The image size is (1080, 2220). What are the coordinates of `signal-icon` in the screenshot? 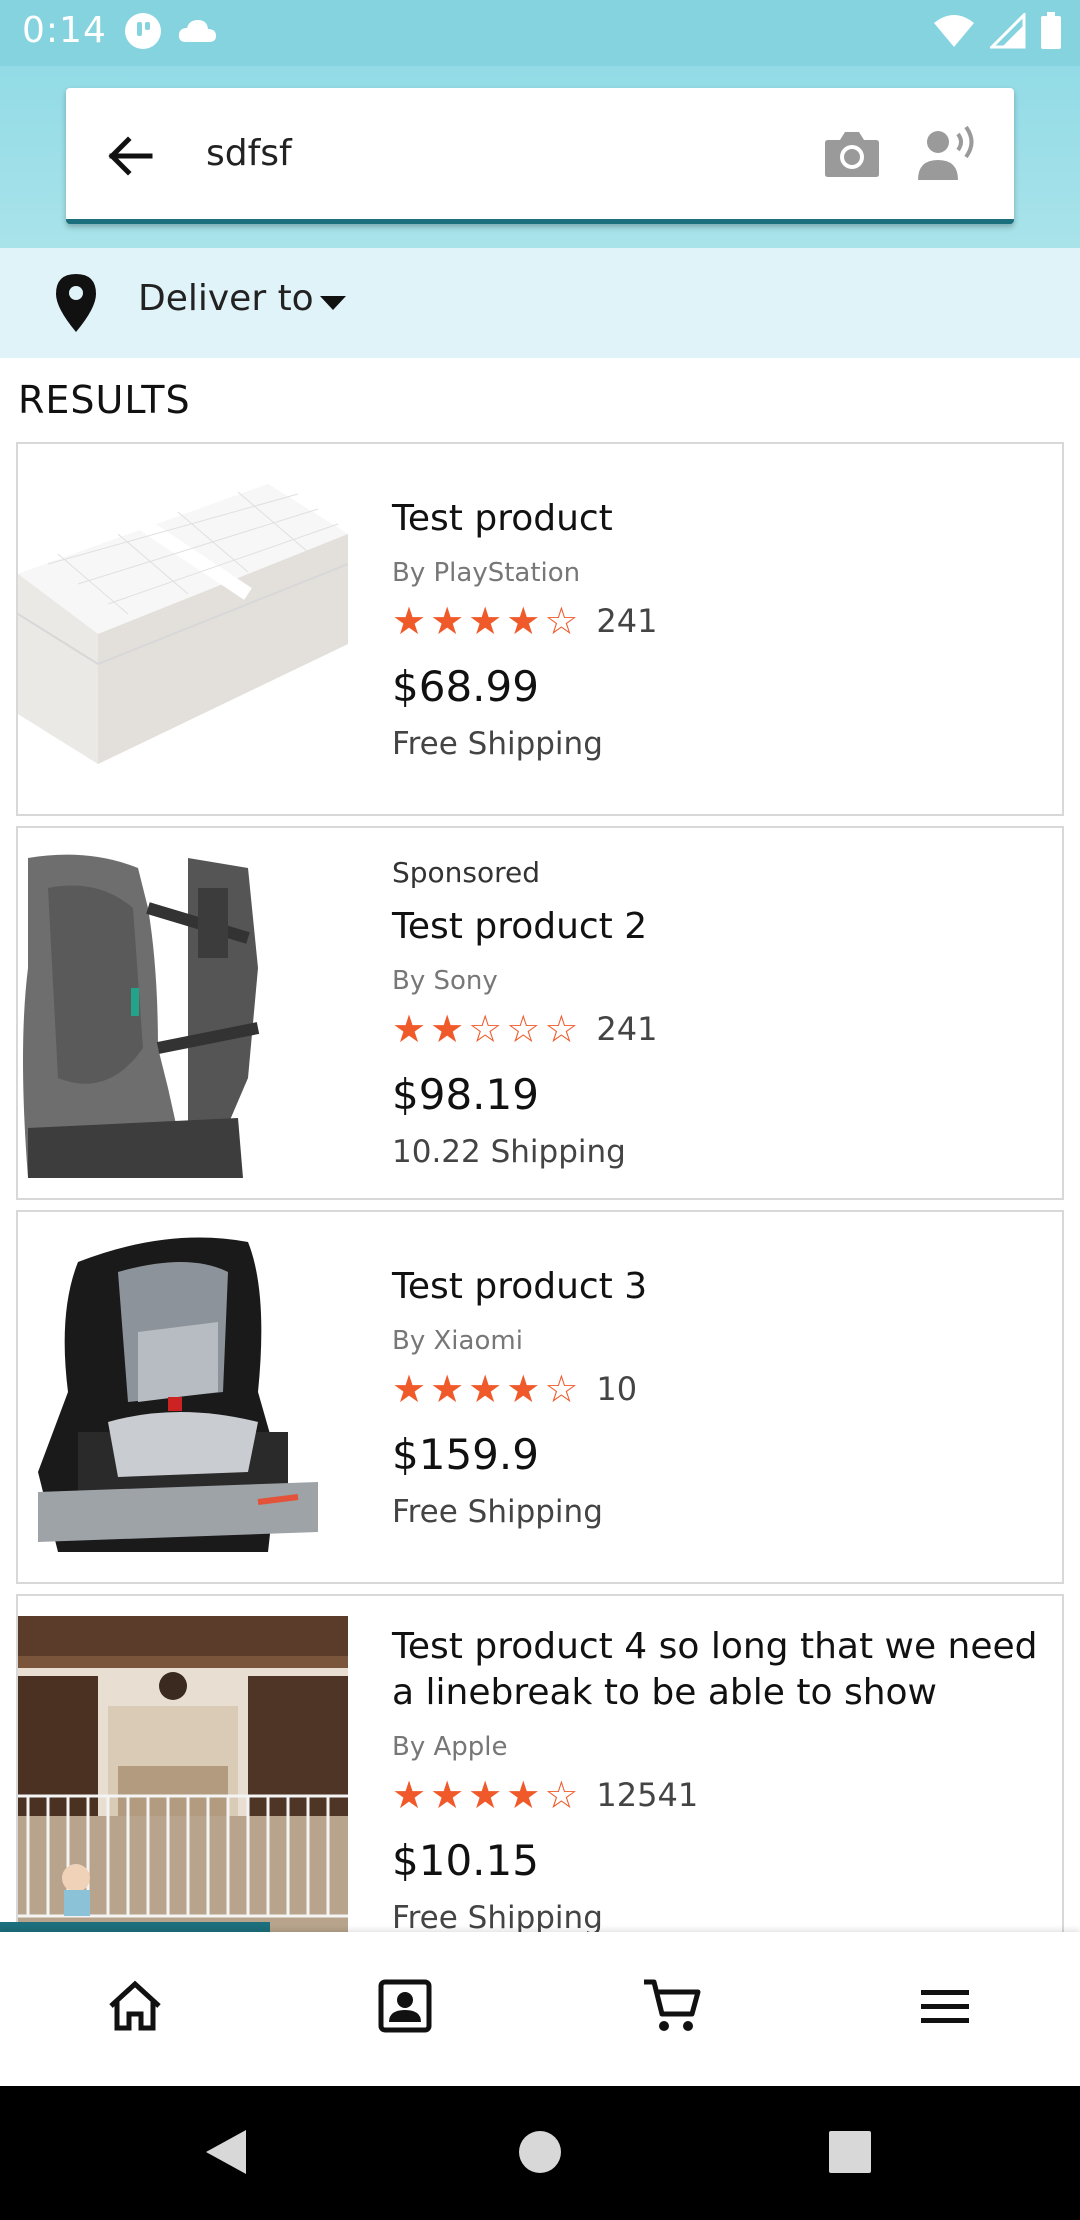 It's located at (1008, 31).